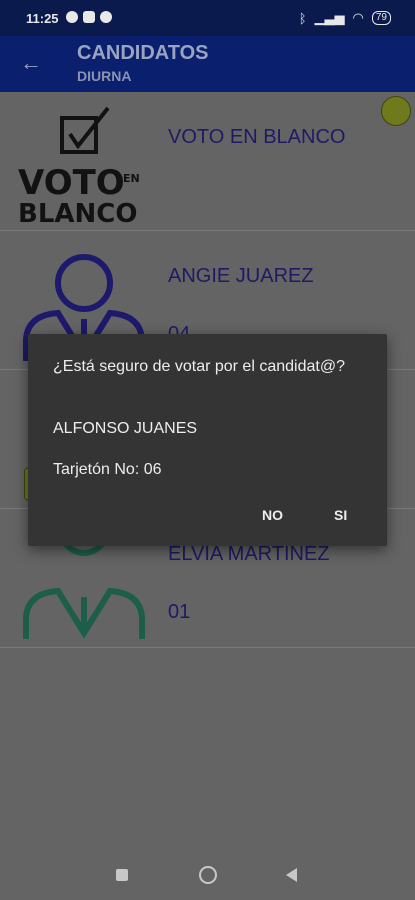 The width and height of the screenshot is (415, 900). Describe the element at coordinates (122, 875) in the screenshot. I see `recent-apps-icon` at that location.